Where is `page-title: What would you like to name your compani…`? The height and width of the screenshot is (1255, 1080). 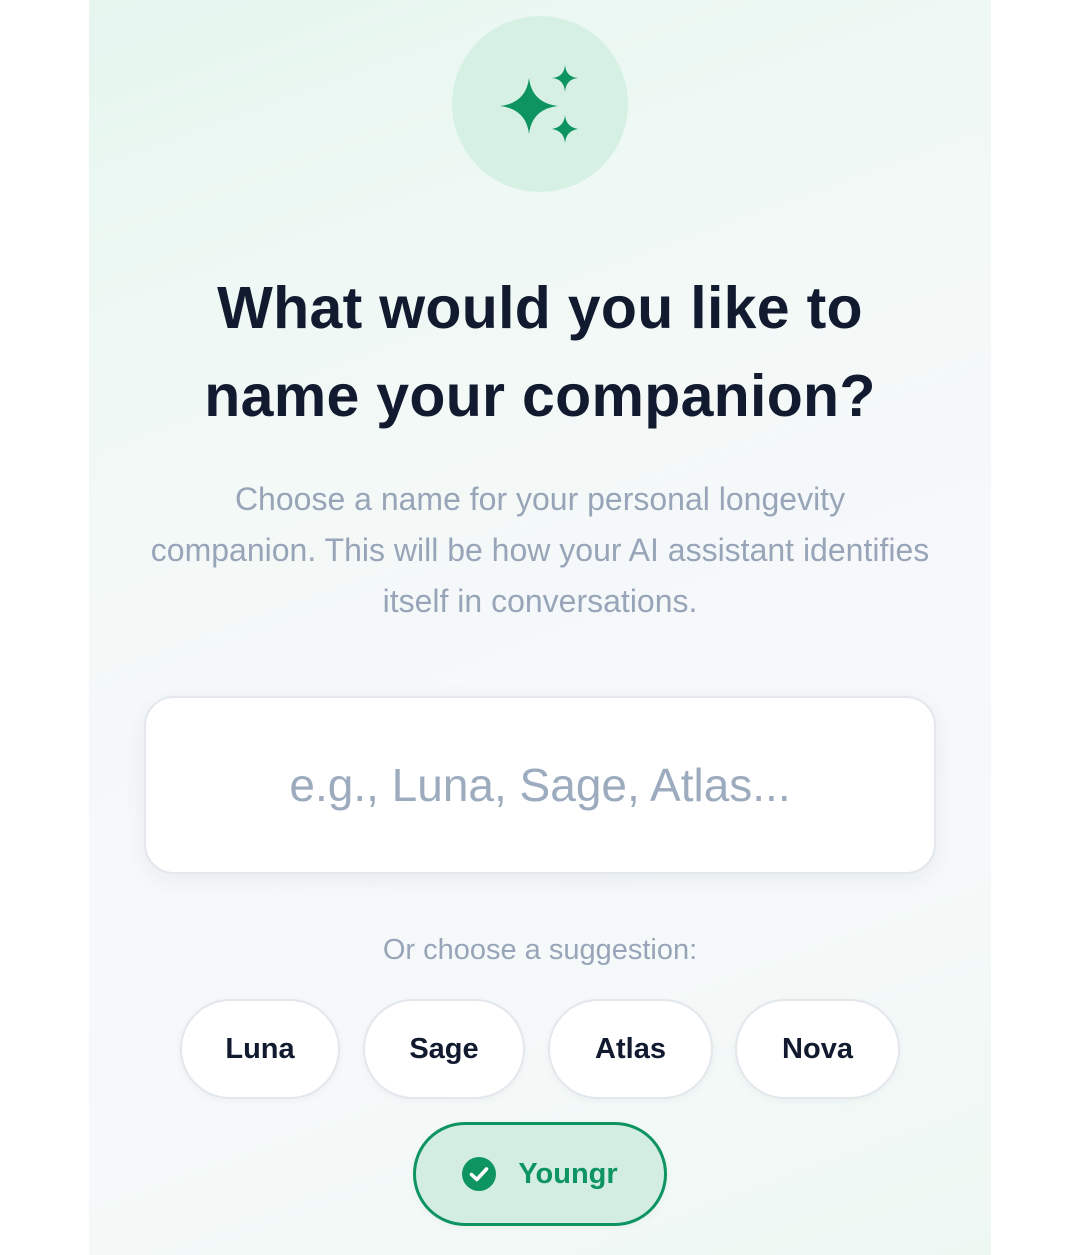 page-title: What would you like to name your compani… is located at coordinates (540, 352).